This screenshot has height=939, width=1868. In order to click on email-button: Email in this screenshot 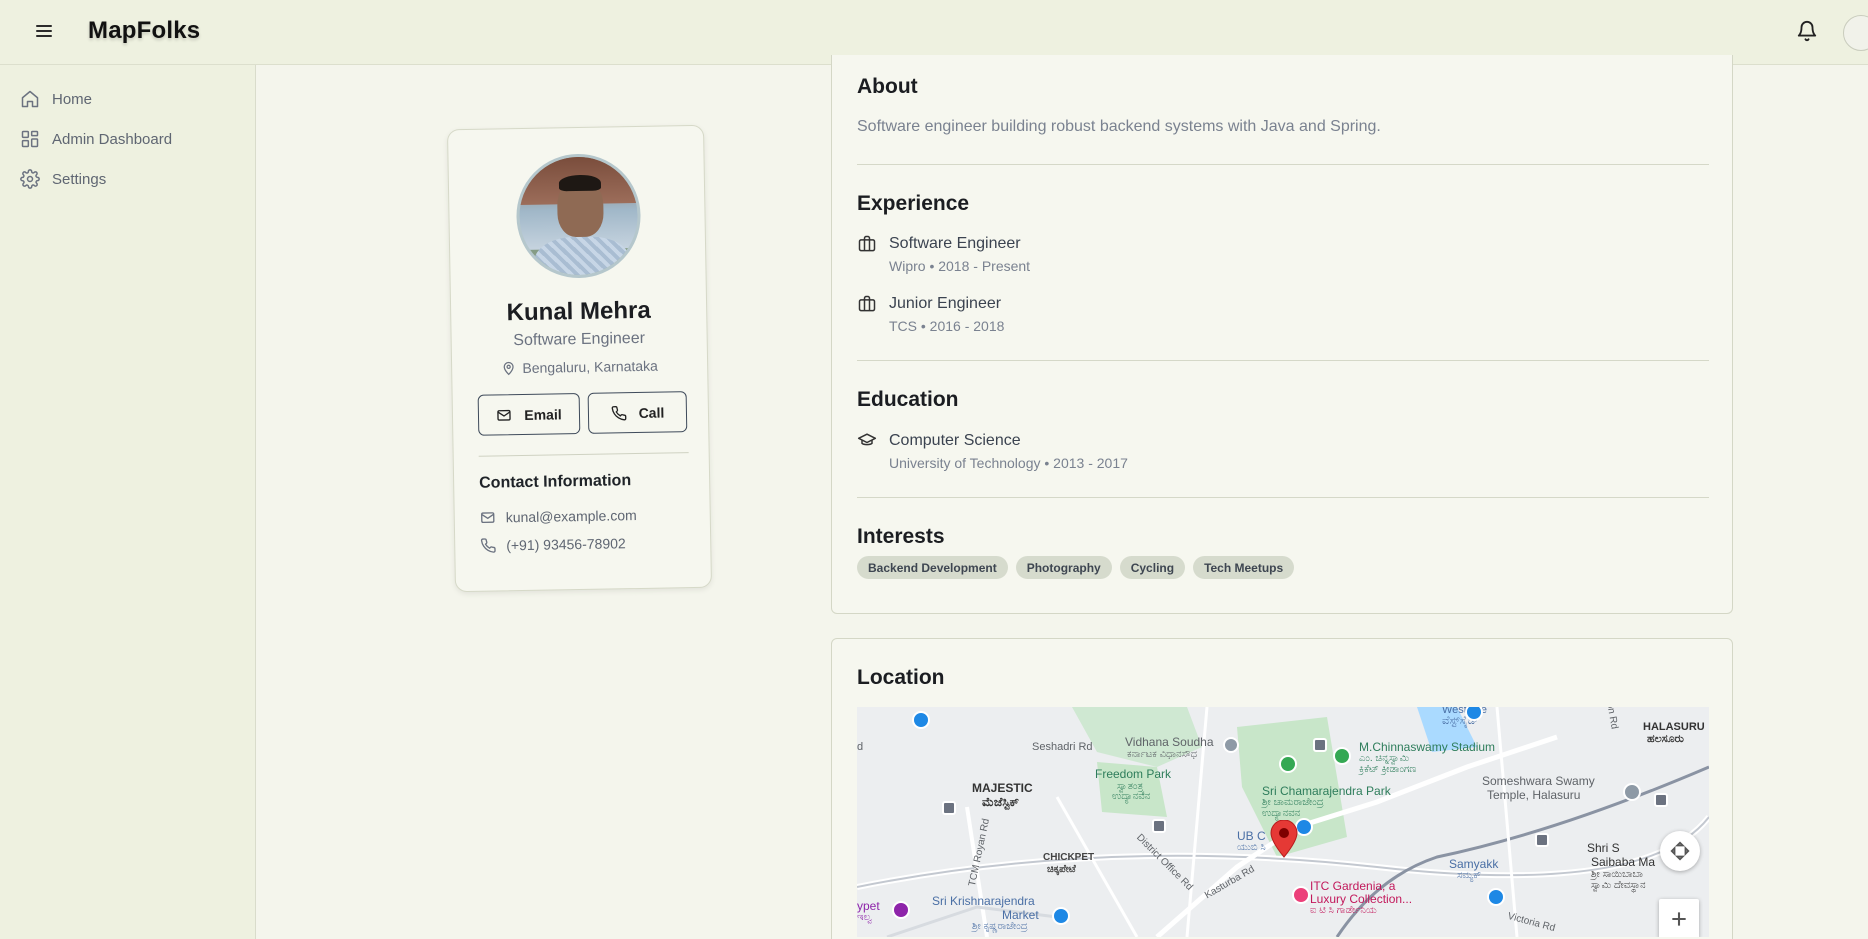, I will do `click(529, 414)`.